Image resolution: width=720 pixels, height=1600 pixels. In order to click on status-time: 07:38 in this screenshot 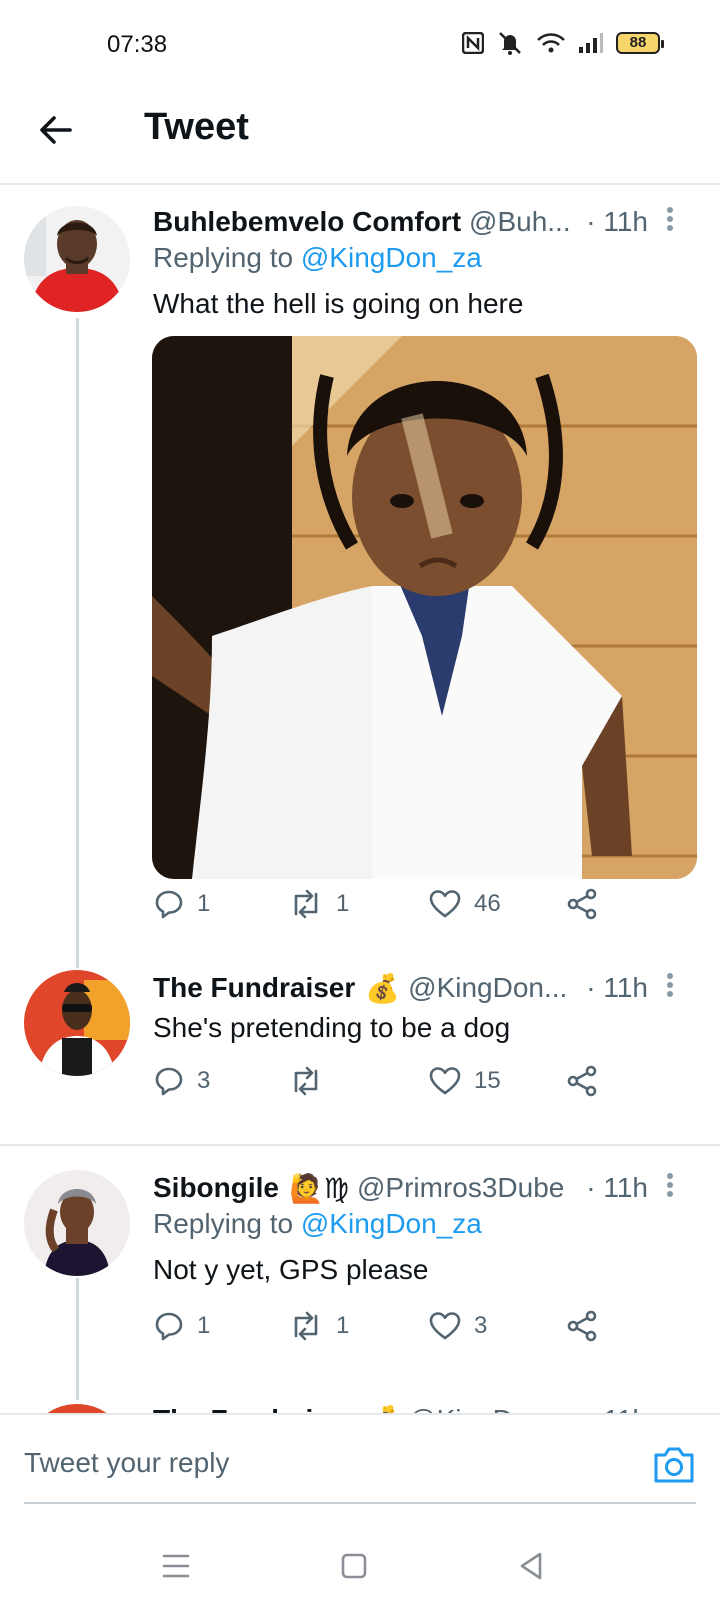, I will do `click(137, 44)`.